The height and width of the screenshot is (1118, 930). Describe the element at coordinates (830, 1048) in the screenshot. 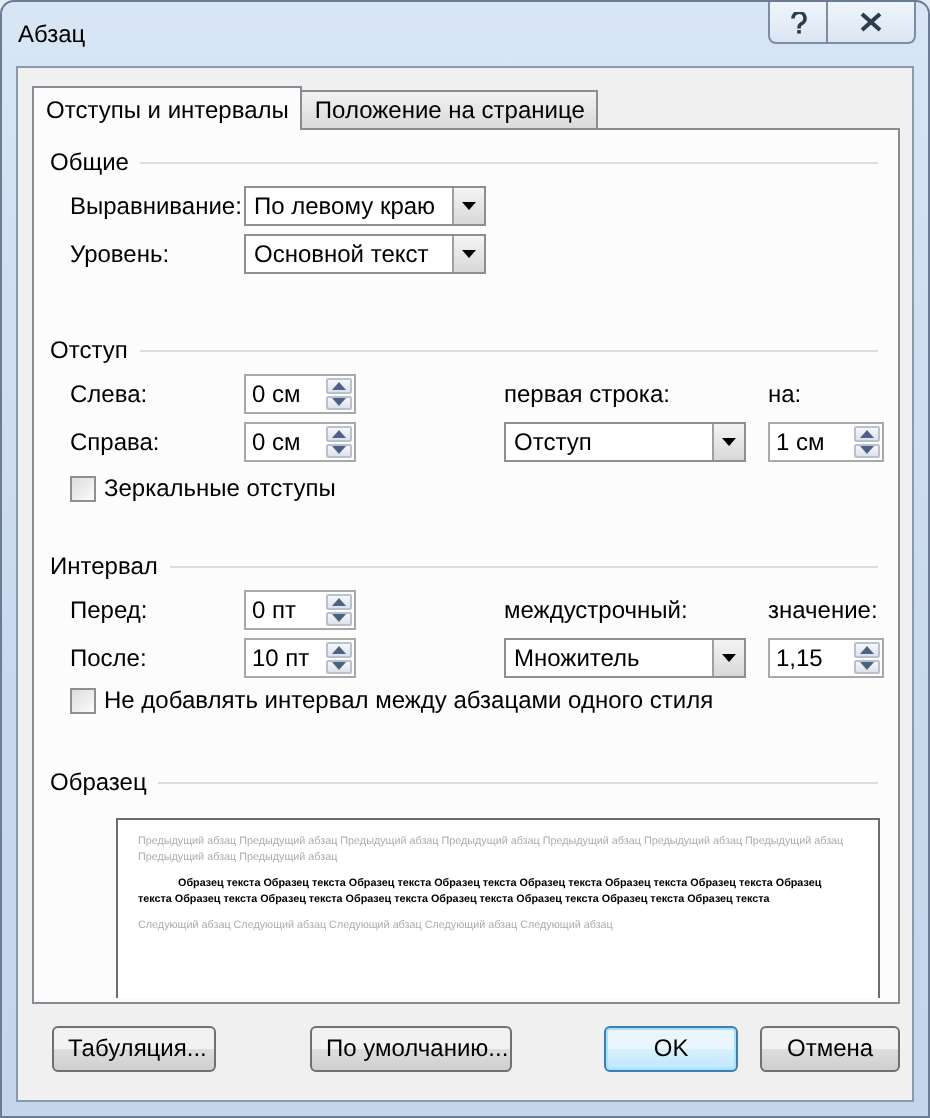

I see `dialog-button: Отмена` at that location.